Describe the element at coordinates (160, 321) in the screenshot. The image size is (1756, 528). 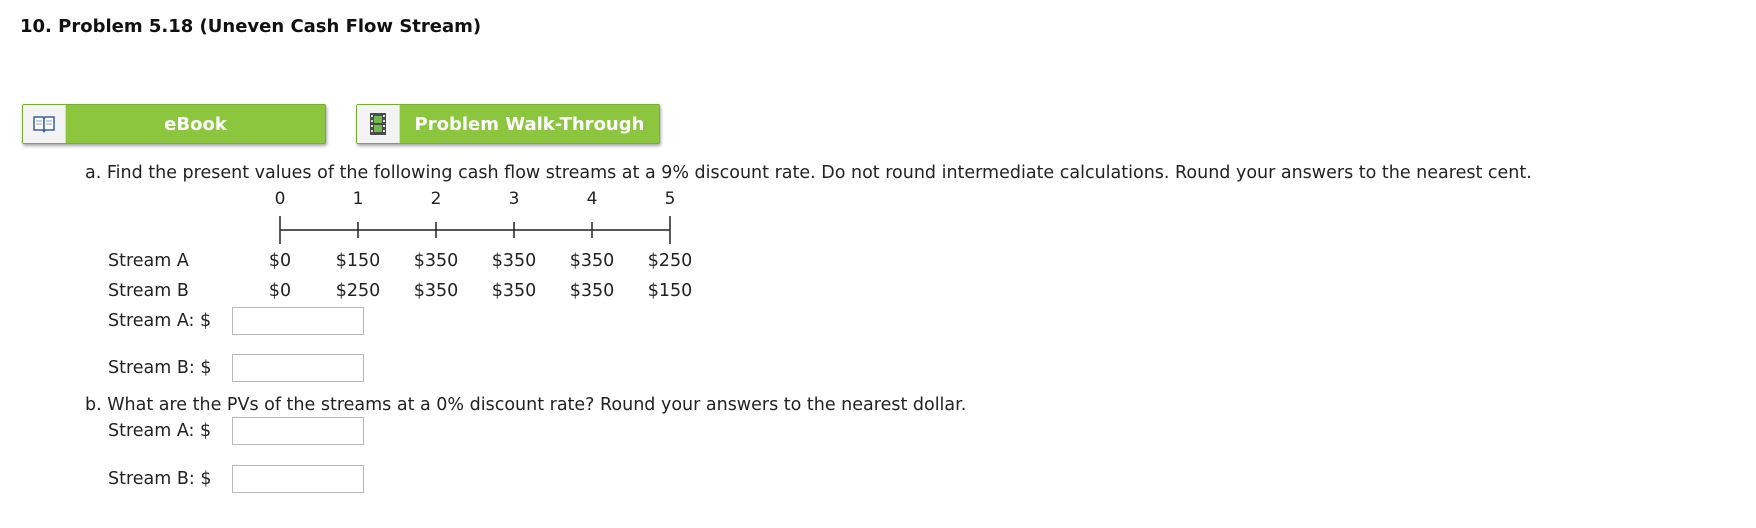
I see `part-a-stream-a-answer-label: Stream A: $` at that location.